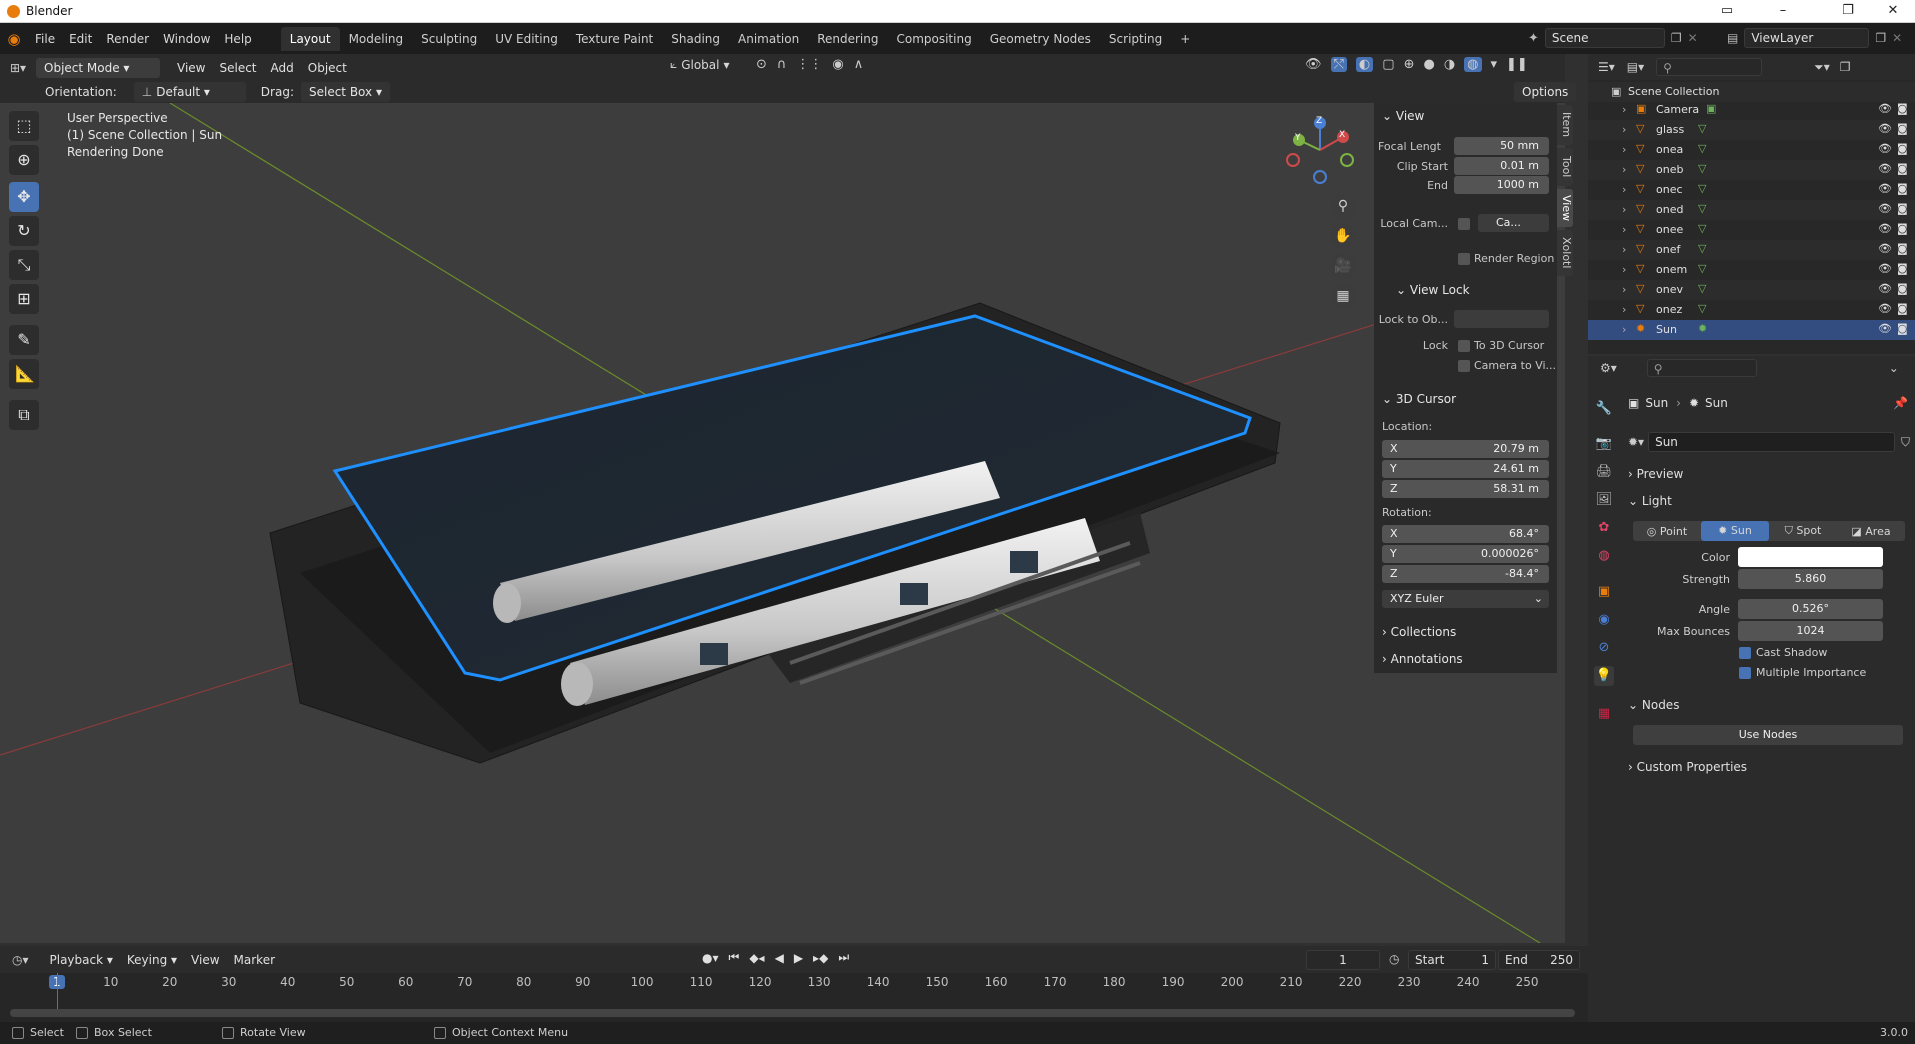 This screenshot has width=1915, height=1044. What do you see at coordinates (1751, 170) in the screenshot?
I see `outliner-item: › ▽ oneb ▽ 👁 ◙` at bounding box center [1751, 170].